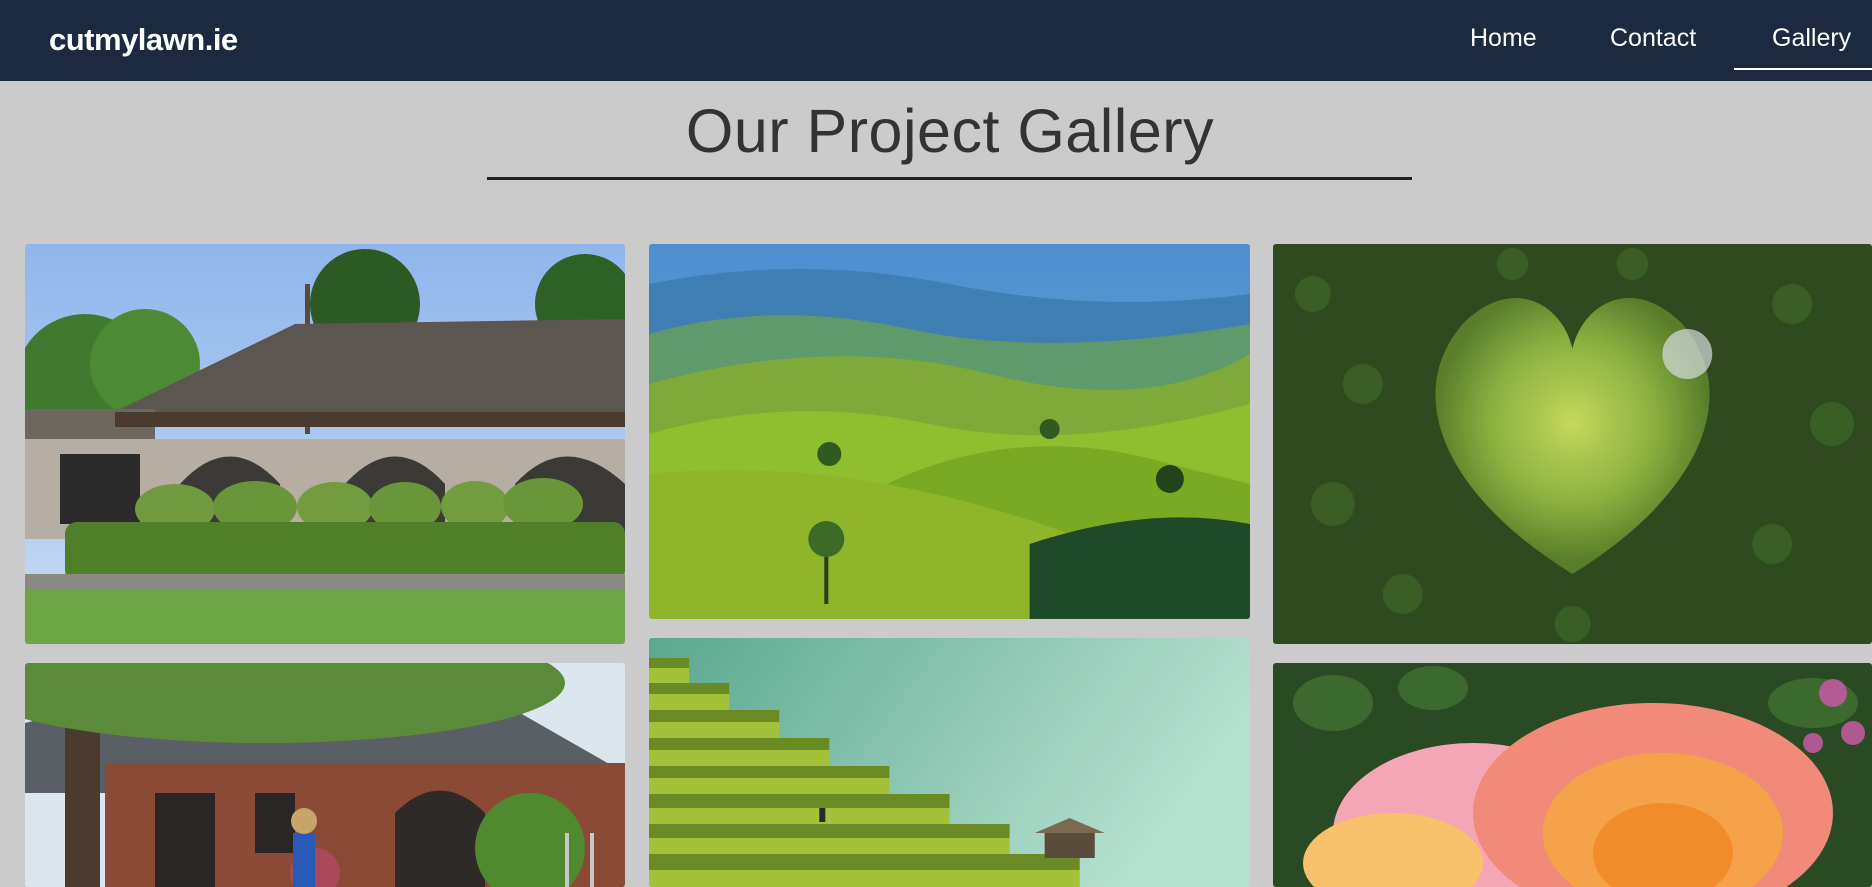 This screenshot has height=887, width=1872. Describe the element at coordinates (1653, 38) in the screenshot. I see `nav-contact-link: Contact` at that location.